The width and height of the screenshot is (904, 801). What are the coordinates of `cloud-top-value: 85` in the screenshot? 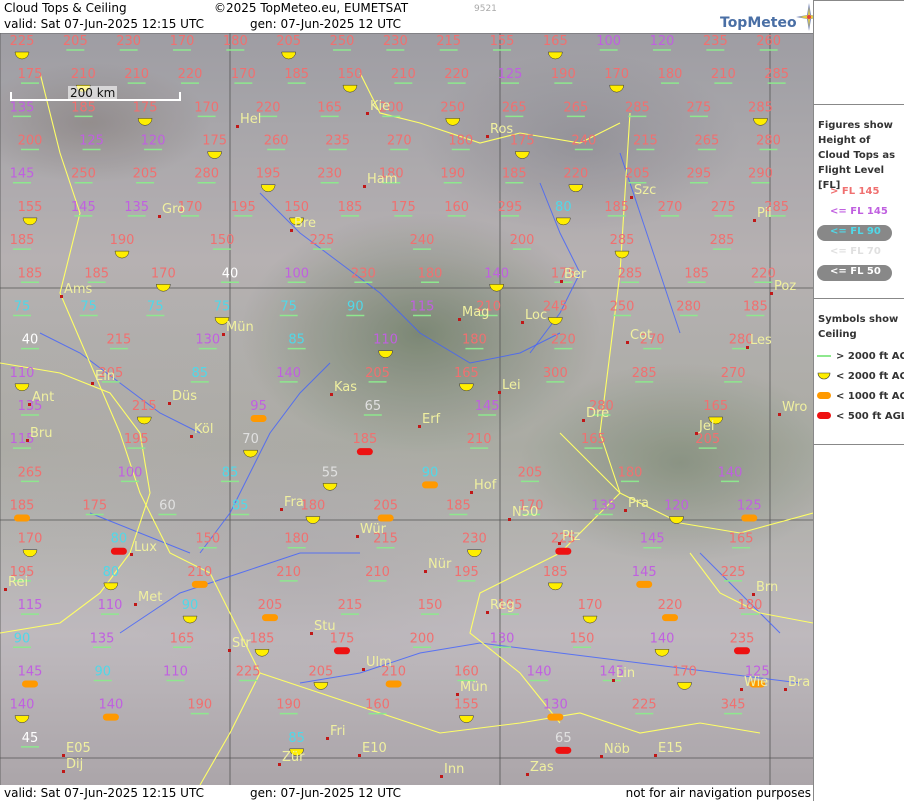 It's located at (296, 738).